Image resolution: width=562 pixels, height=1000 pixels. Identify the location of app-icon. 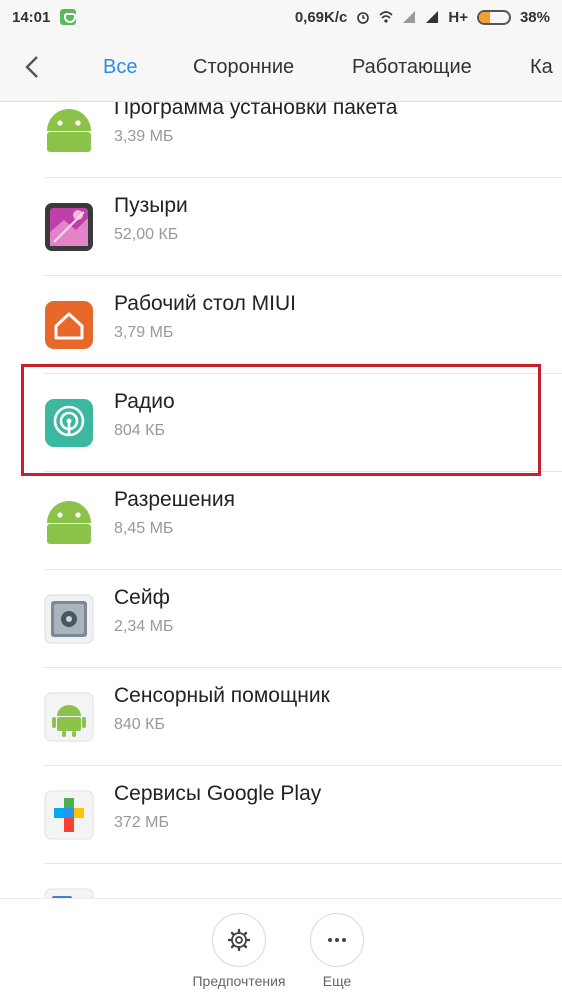
(69, 893).